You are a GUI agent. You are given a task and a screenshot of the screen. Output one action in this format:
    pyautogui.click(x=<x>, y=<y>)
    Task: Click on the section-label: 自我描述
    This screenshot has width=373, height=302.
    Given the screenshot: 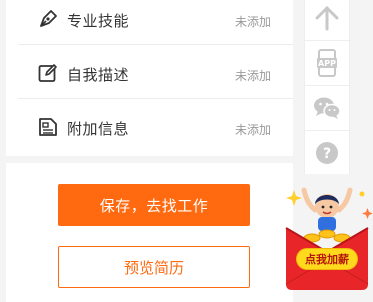 What is the action you would take?
    pyautogui.click(x=98, y=75)
    